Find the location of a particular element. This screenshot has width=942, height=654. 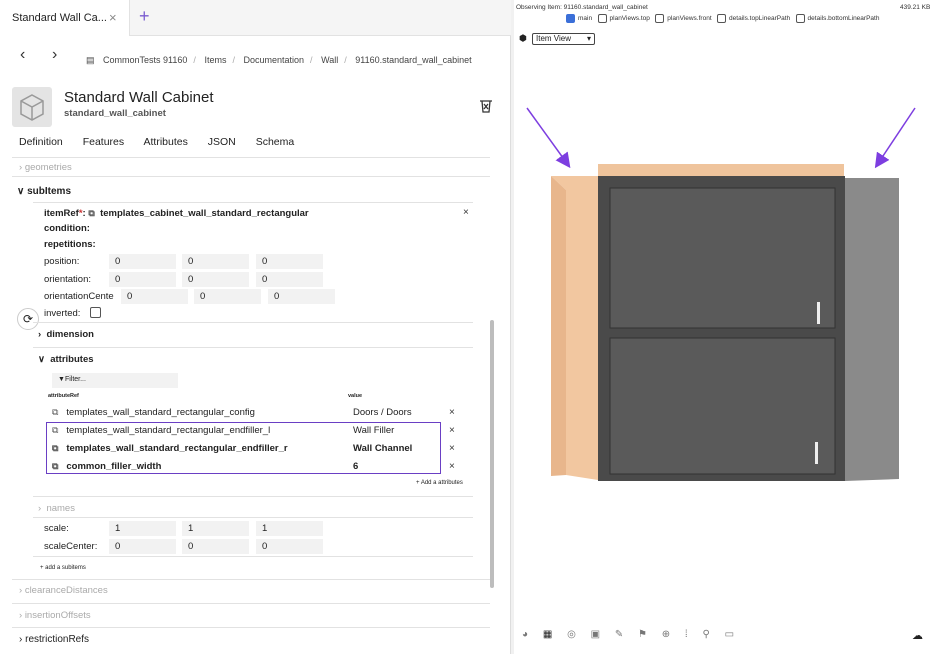

tab-attributes: Attributes is located at coordinates (165, 142).